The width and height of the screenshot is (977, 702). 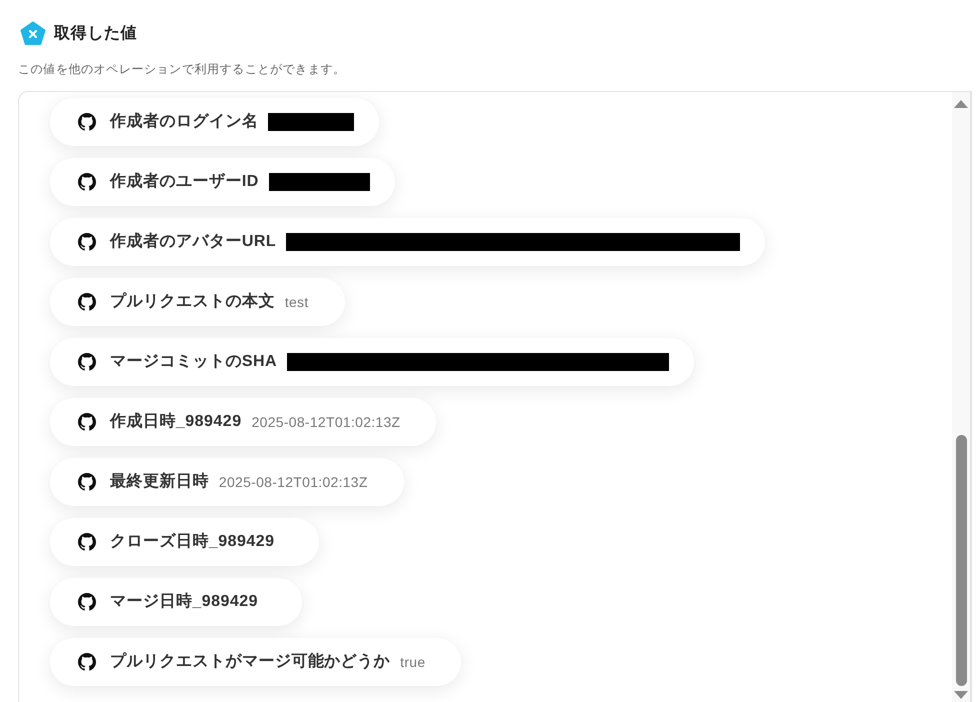 What do you see at coordinates (184, 122) in the screenshot?
I see `value-label: 作成者のログイン名` at bounding box center [184, 122].